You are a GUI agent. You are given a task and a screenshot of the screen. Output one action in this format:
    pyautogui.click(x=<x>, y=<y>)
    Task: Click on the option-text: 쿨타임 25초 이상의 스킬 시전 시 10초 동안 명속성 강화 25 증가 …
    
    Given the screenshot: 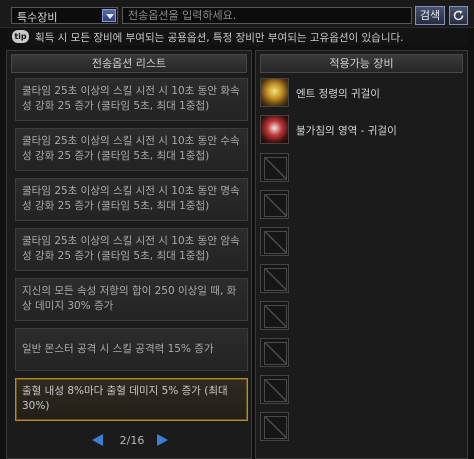 What is the action you would take?
    pyautogui.click(x=131, y=198)
    